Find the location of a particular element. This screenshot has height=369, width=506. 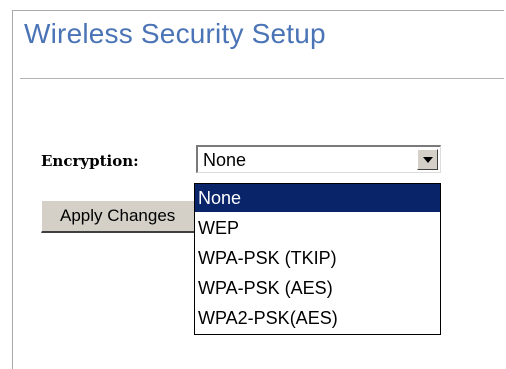

encryption-label: Encryption: is located at coordinates (90, 161).